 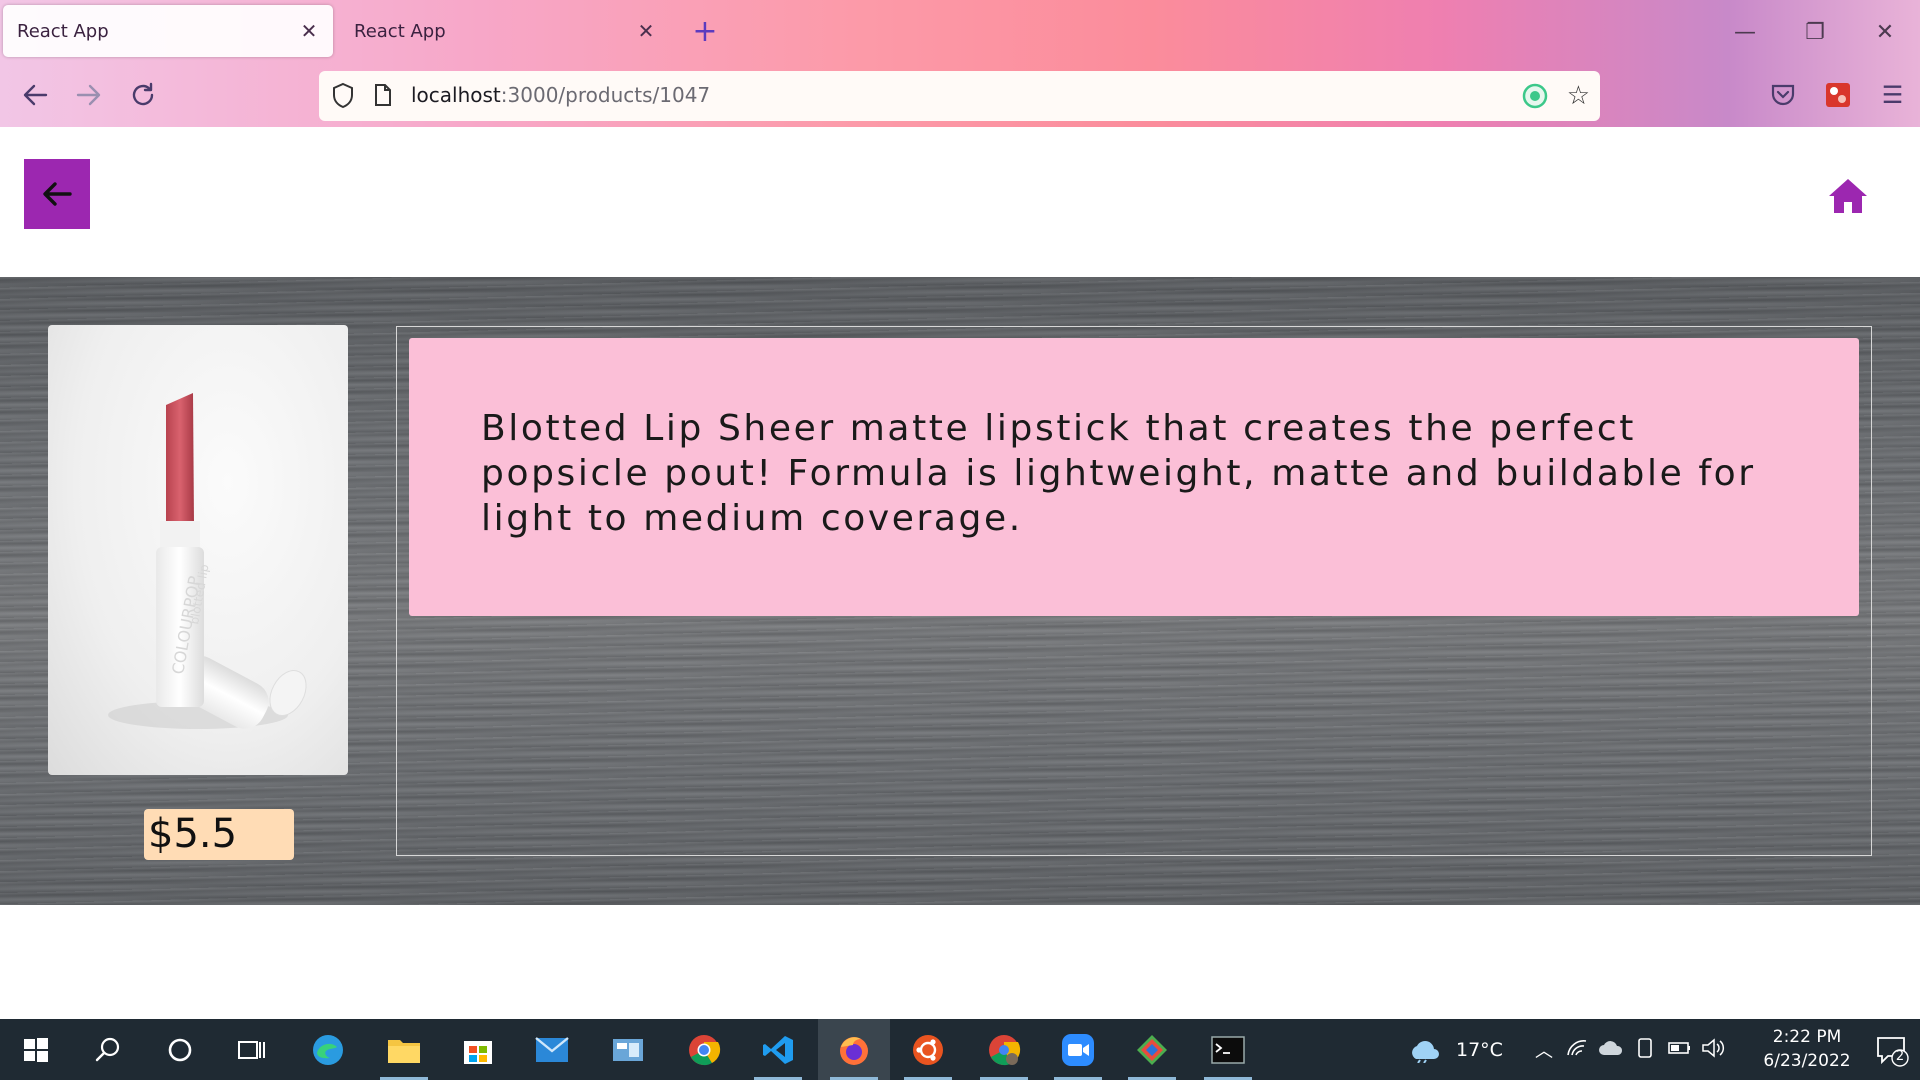 I want to click on notification-count: 2, so click(x=1900, y=1056).